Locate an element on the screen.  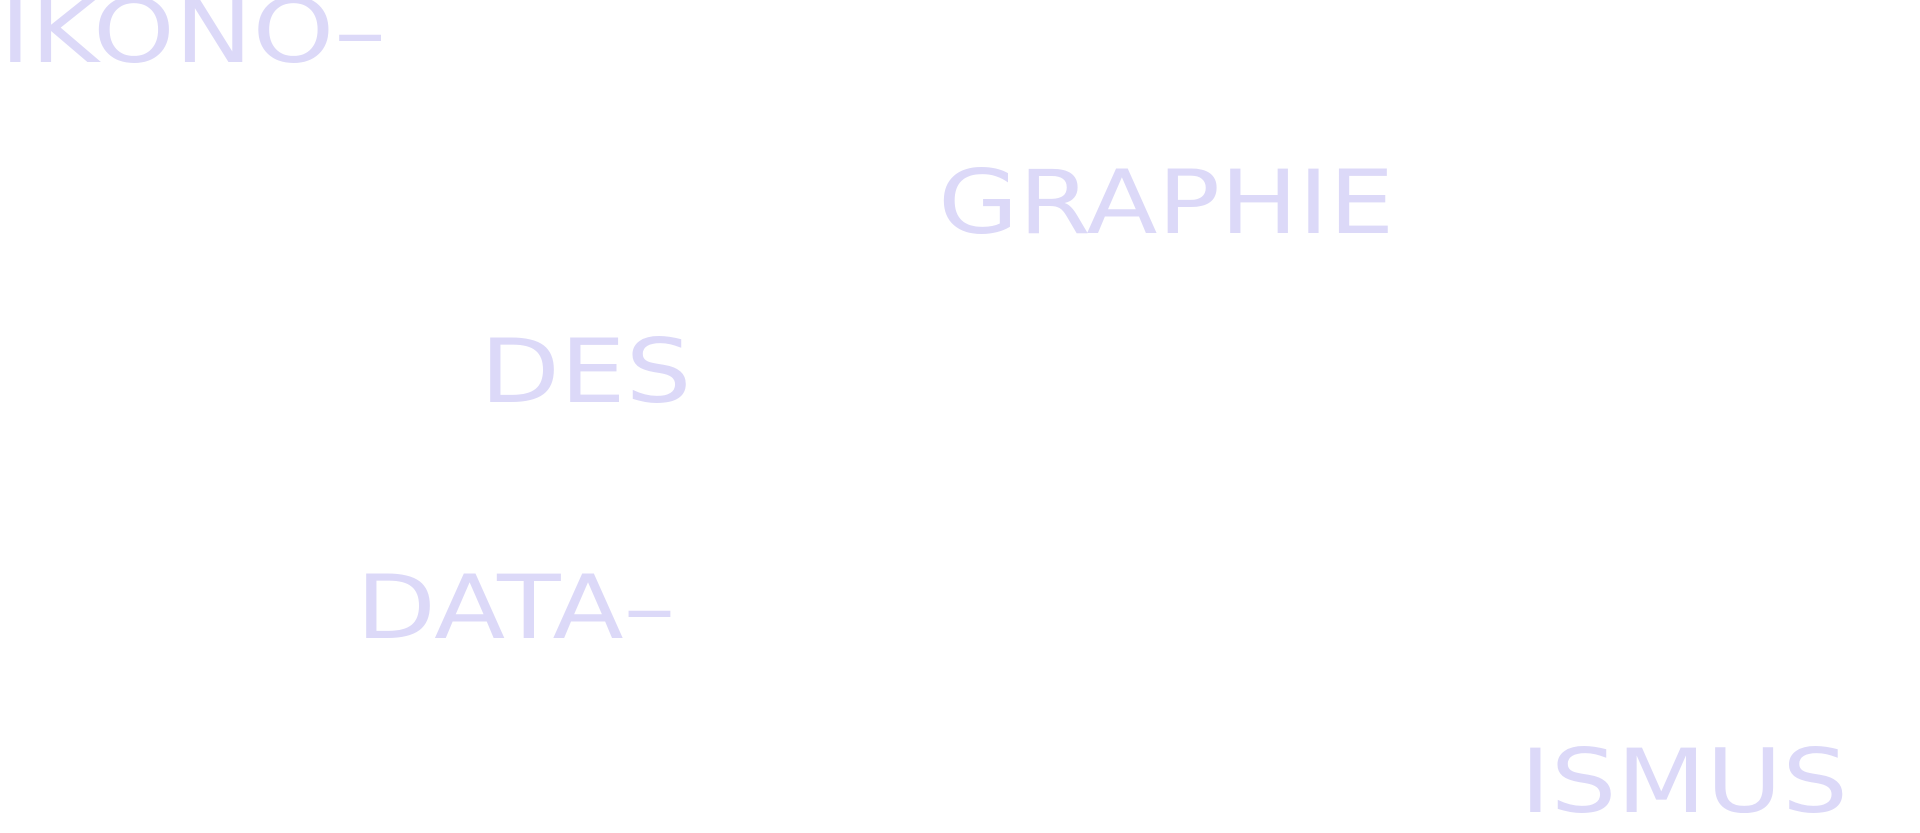
title-line-data: DATA– is located at coordinates (516, 607).